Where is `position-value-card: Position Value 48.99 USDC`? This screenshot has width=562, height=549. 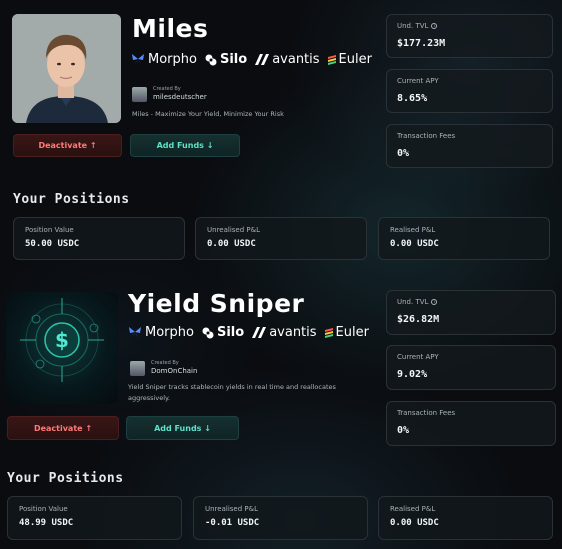
position-value-card: Position Value 48.99 USDC is located at coordinates (94, 518).